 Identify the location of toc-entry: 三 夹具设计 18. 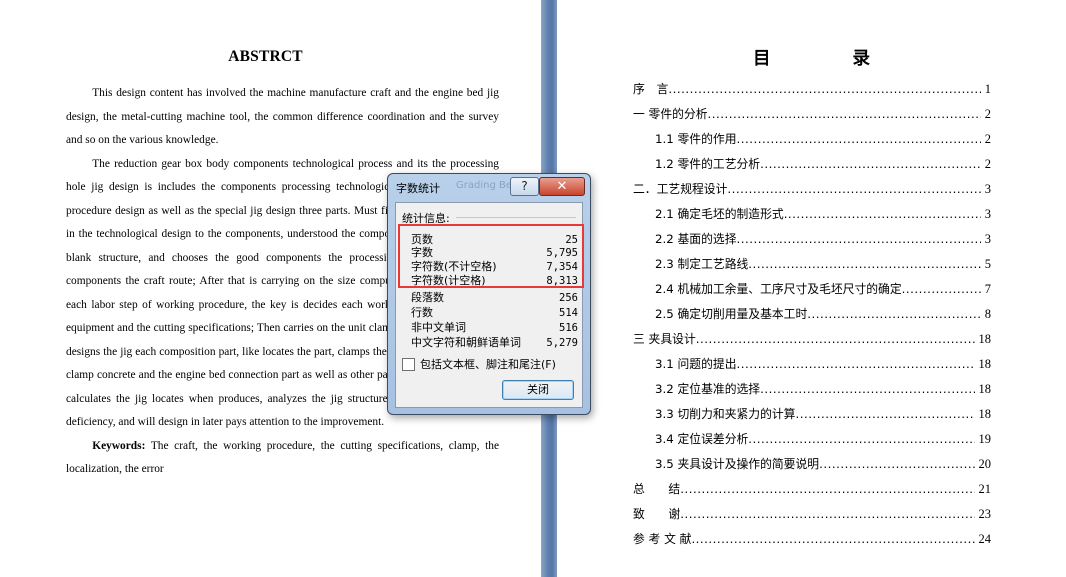
(812, 339).